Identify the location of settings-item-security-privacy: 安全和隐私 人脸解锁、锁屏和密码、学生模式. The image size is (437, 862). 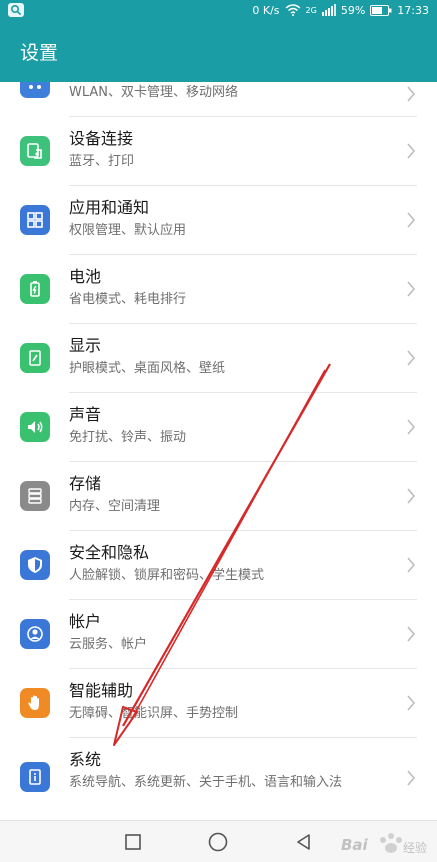
(218, 565).